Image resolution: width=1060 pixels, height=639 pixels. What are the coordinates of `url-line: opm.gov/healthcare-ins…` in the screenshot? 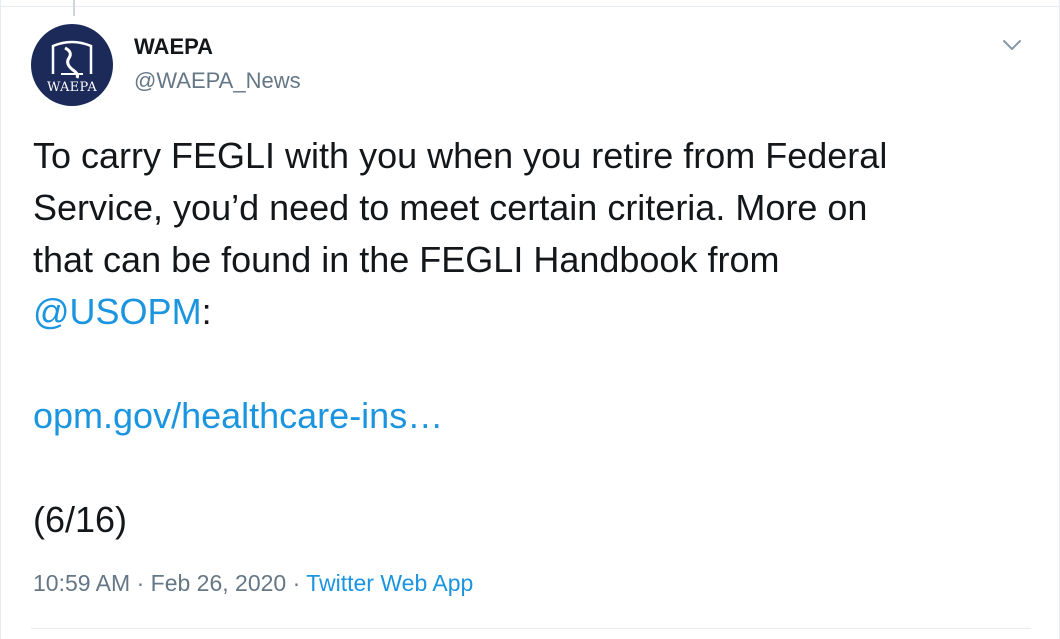 It's located at (528, 416).